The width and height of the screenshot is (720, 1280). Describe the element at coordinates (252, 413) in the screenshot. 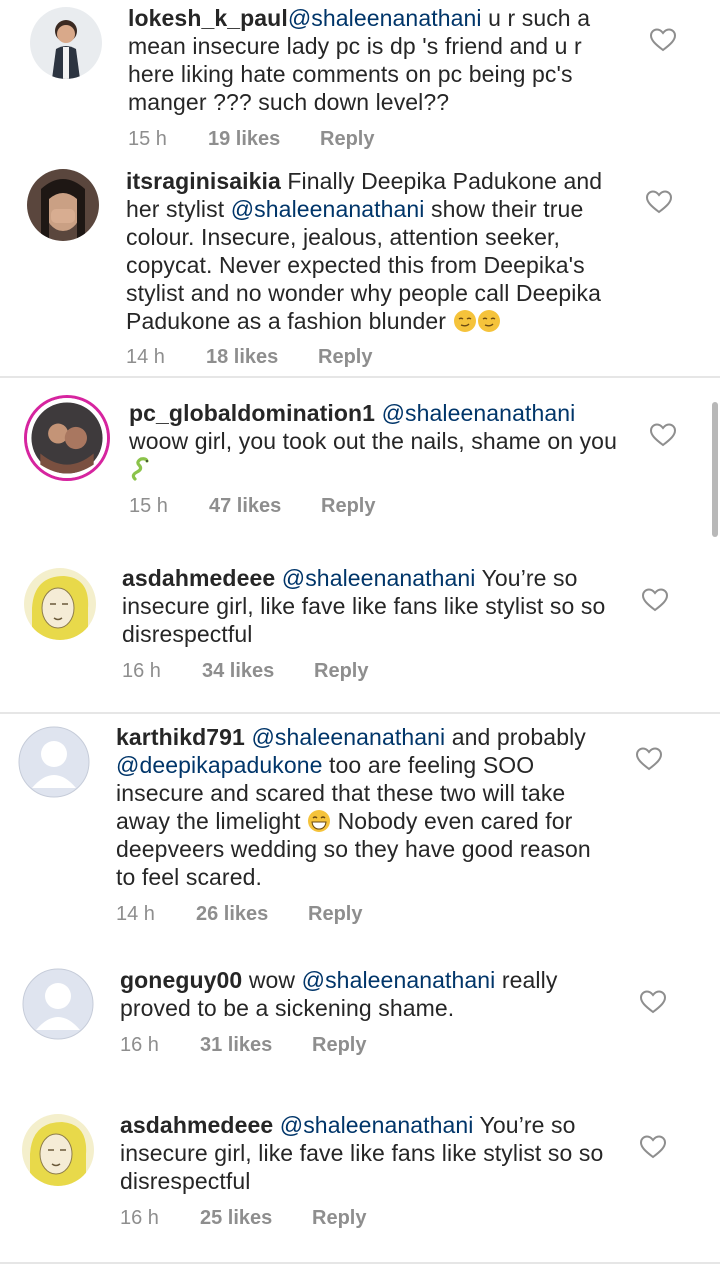

I see `username: pc_globaldomination1` at that location.